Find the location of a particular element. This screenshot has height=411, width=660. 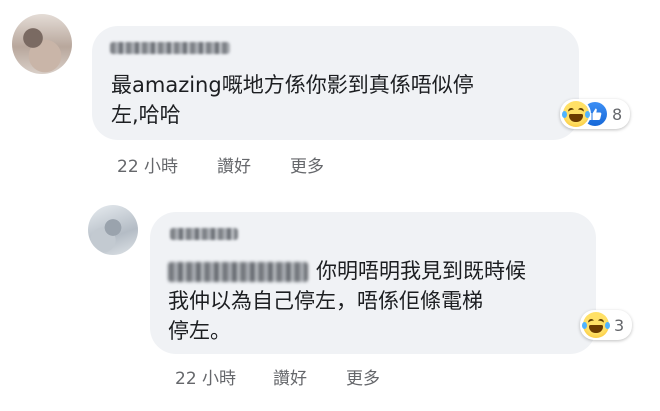

comment-text: 我仲以為自己停左，唔係佢條電梯 停左。 is located at coordinates (325, 316).